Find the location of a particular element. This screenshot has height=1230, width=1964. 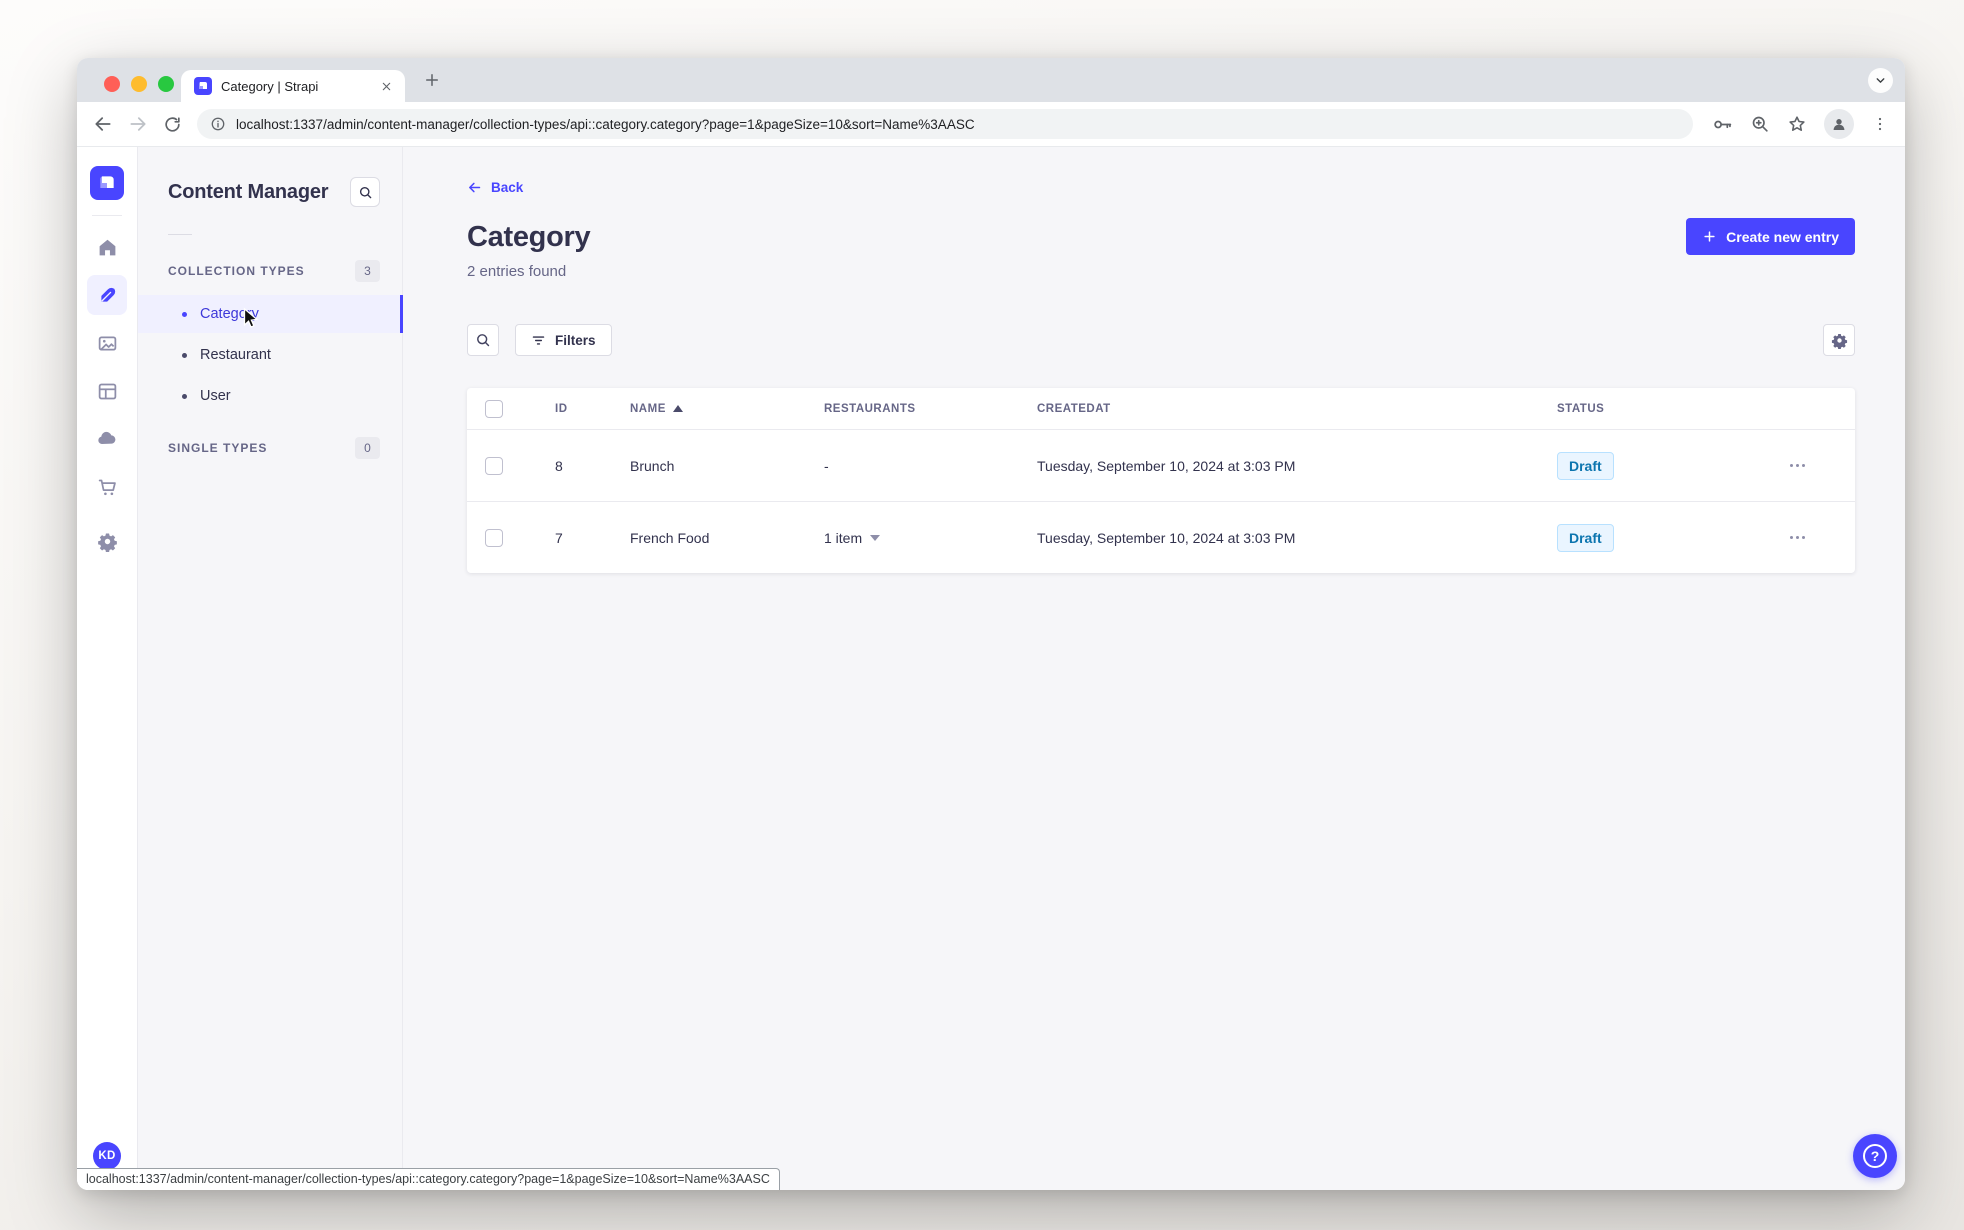

create-new-entry-button: Create new entry is located at coordinates (1770, 236).